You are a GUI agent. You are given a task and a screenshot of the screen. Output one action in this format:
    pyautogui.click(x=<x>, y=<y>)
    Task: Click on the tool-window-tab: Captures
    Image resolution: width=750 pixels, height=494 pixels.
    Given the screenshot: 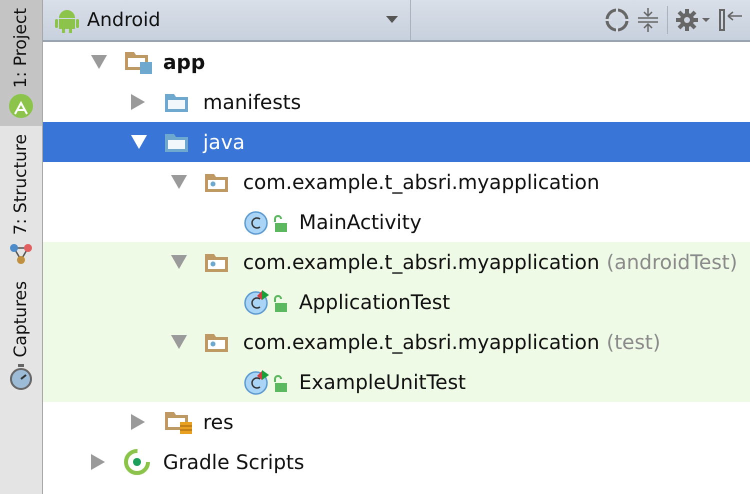 What is the action you would take?
    pyautogui.click(x=21, y=335)
    